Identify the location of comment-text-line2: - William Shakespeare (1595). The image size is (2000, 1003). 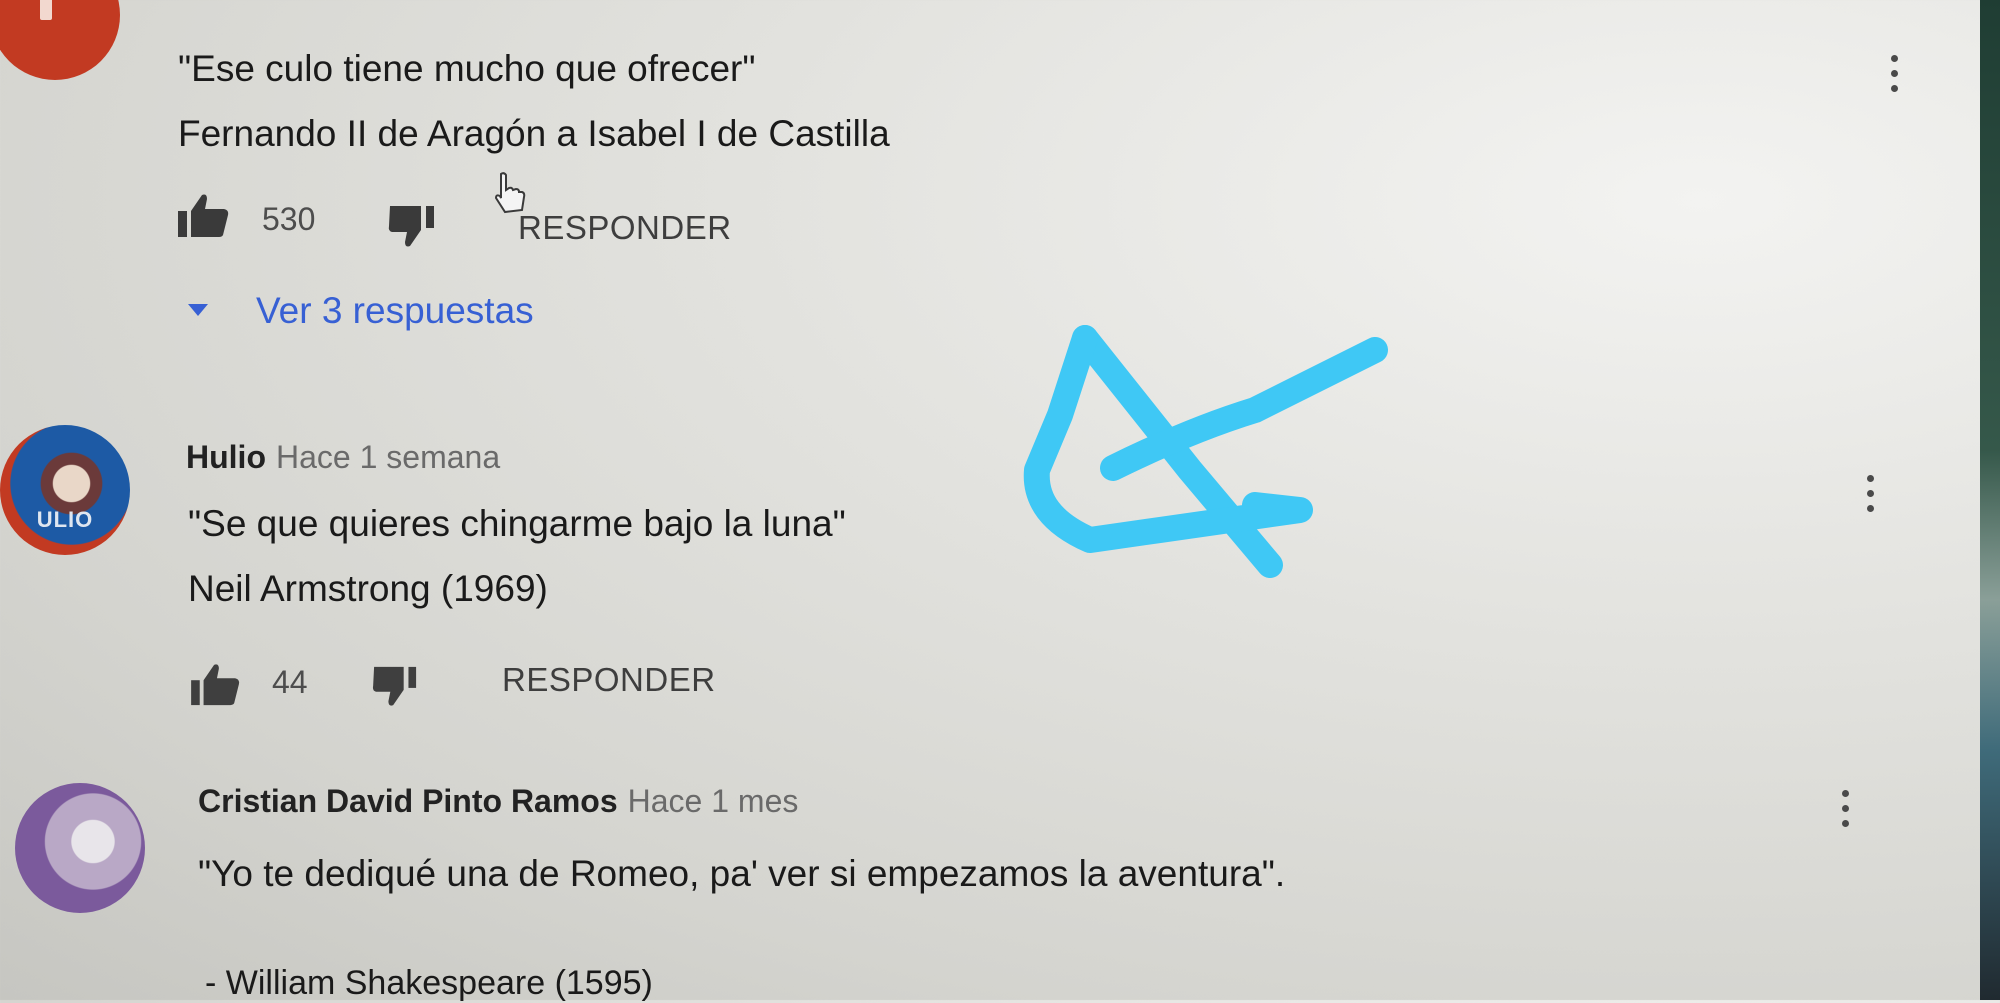
(429, 983).